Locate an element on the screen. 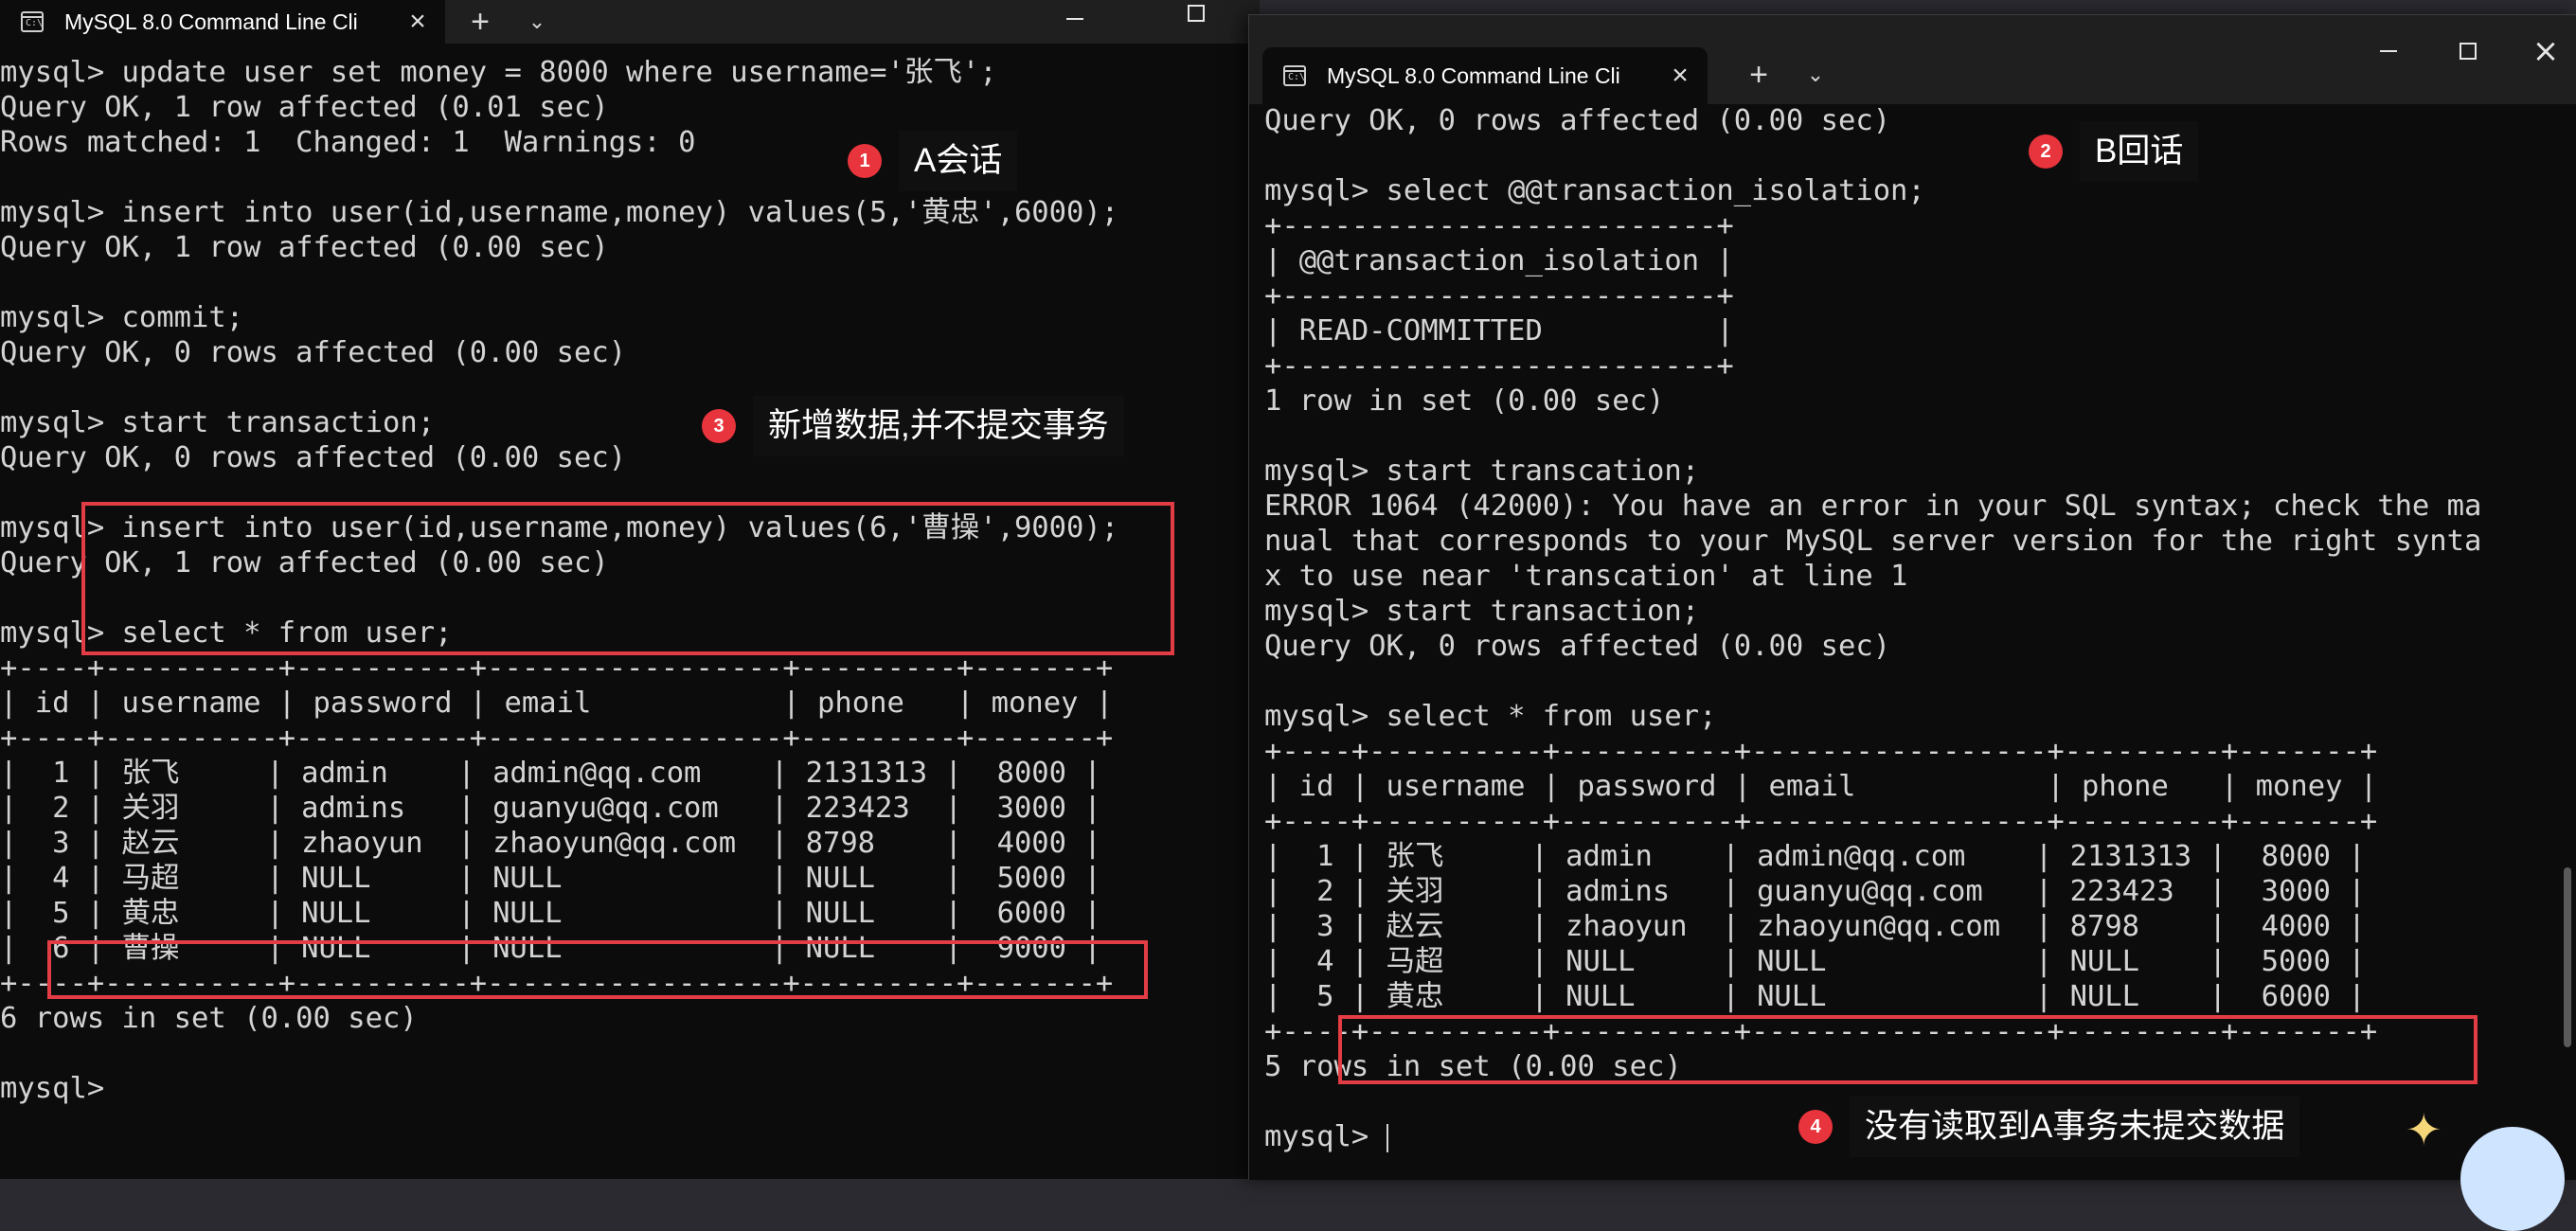  annotation-3: 3 新增数据,并不提交事务 is located at coordinates (913, 426).